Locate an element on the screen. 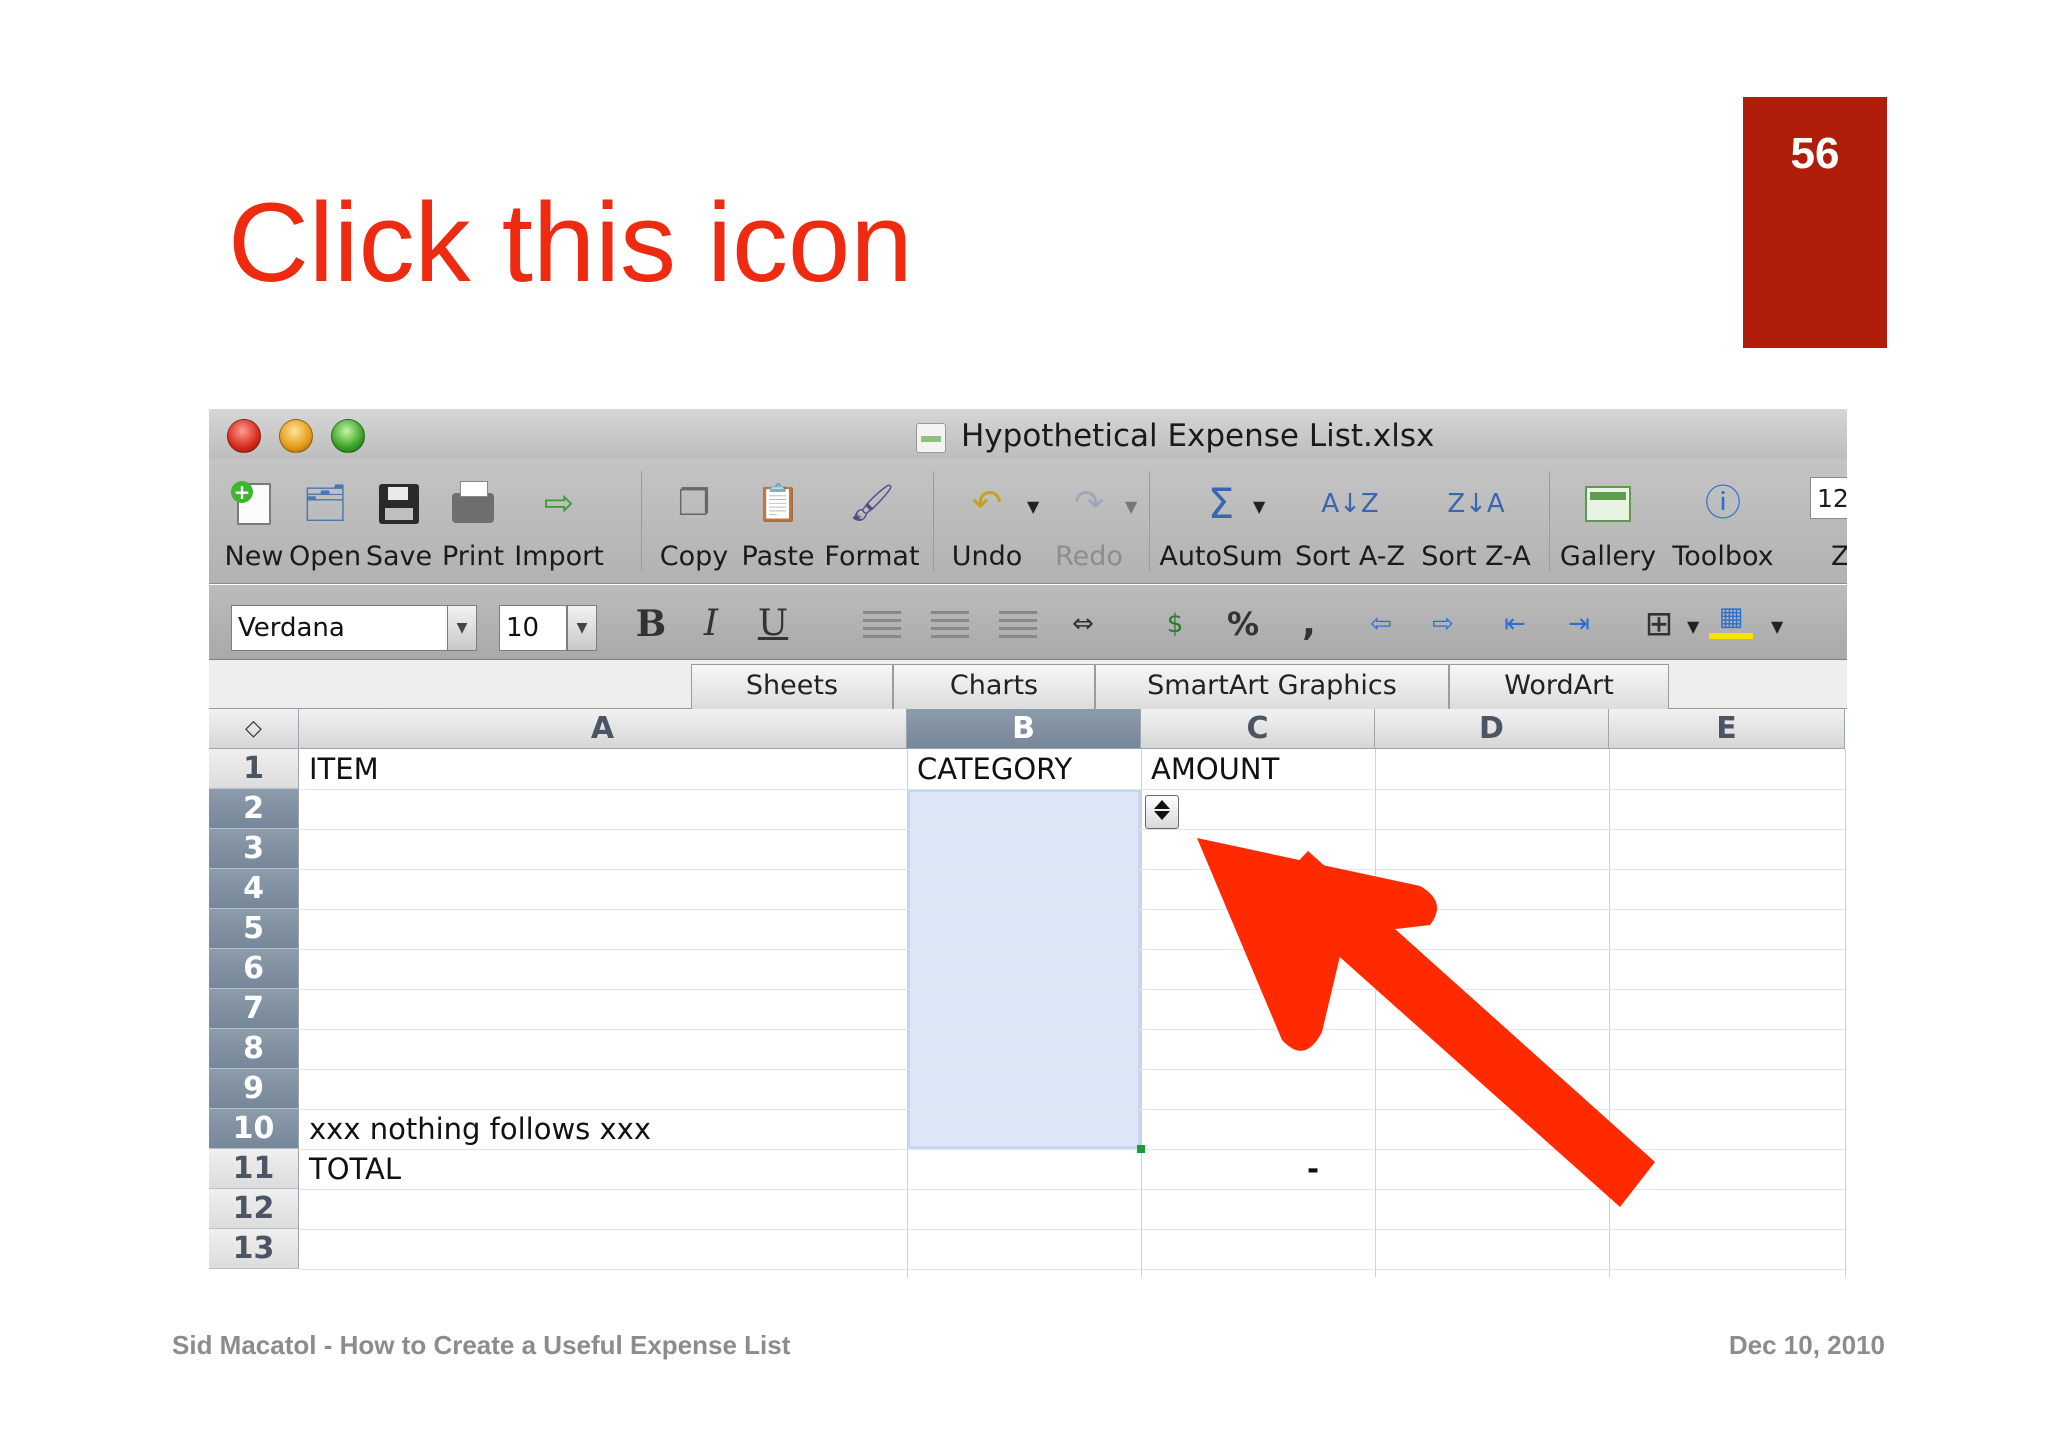  cell-a1: ITEM is located at coordinates (340, 769).